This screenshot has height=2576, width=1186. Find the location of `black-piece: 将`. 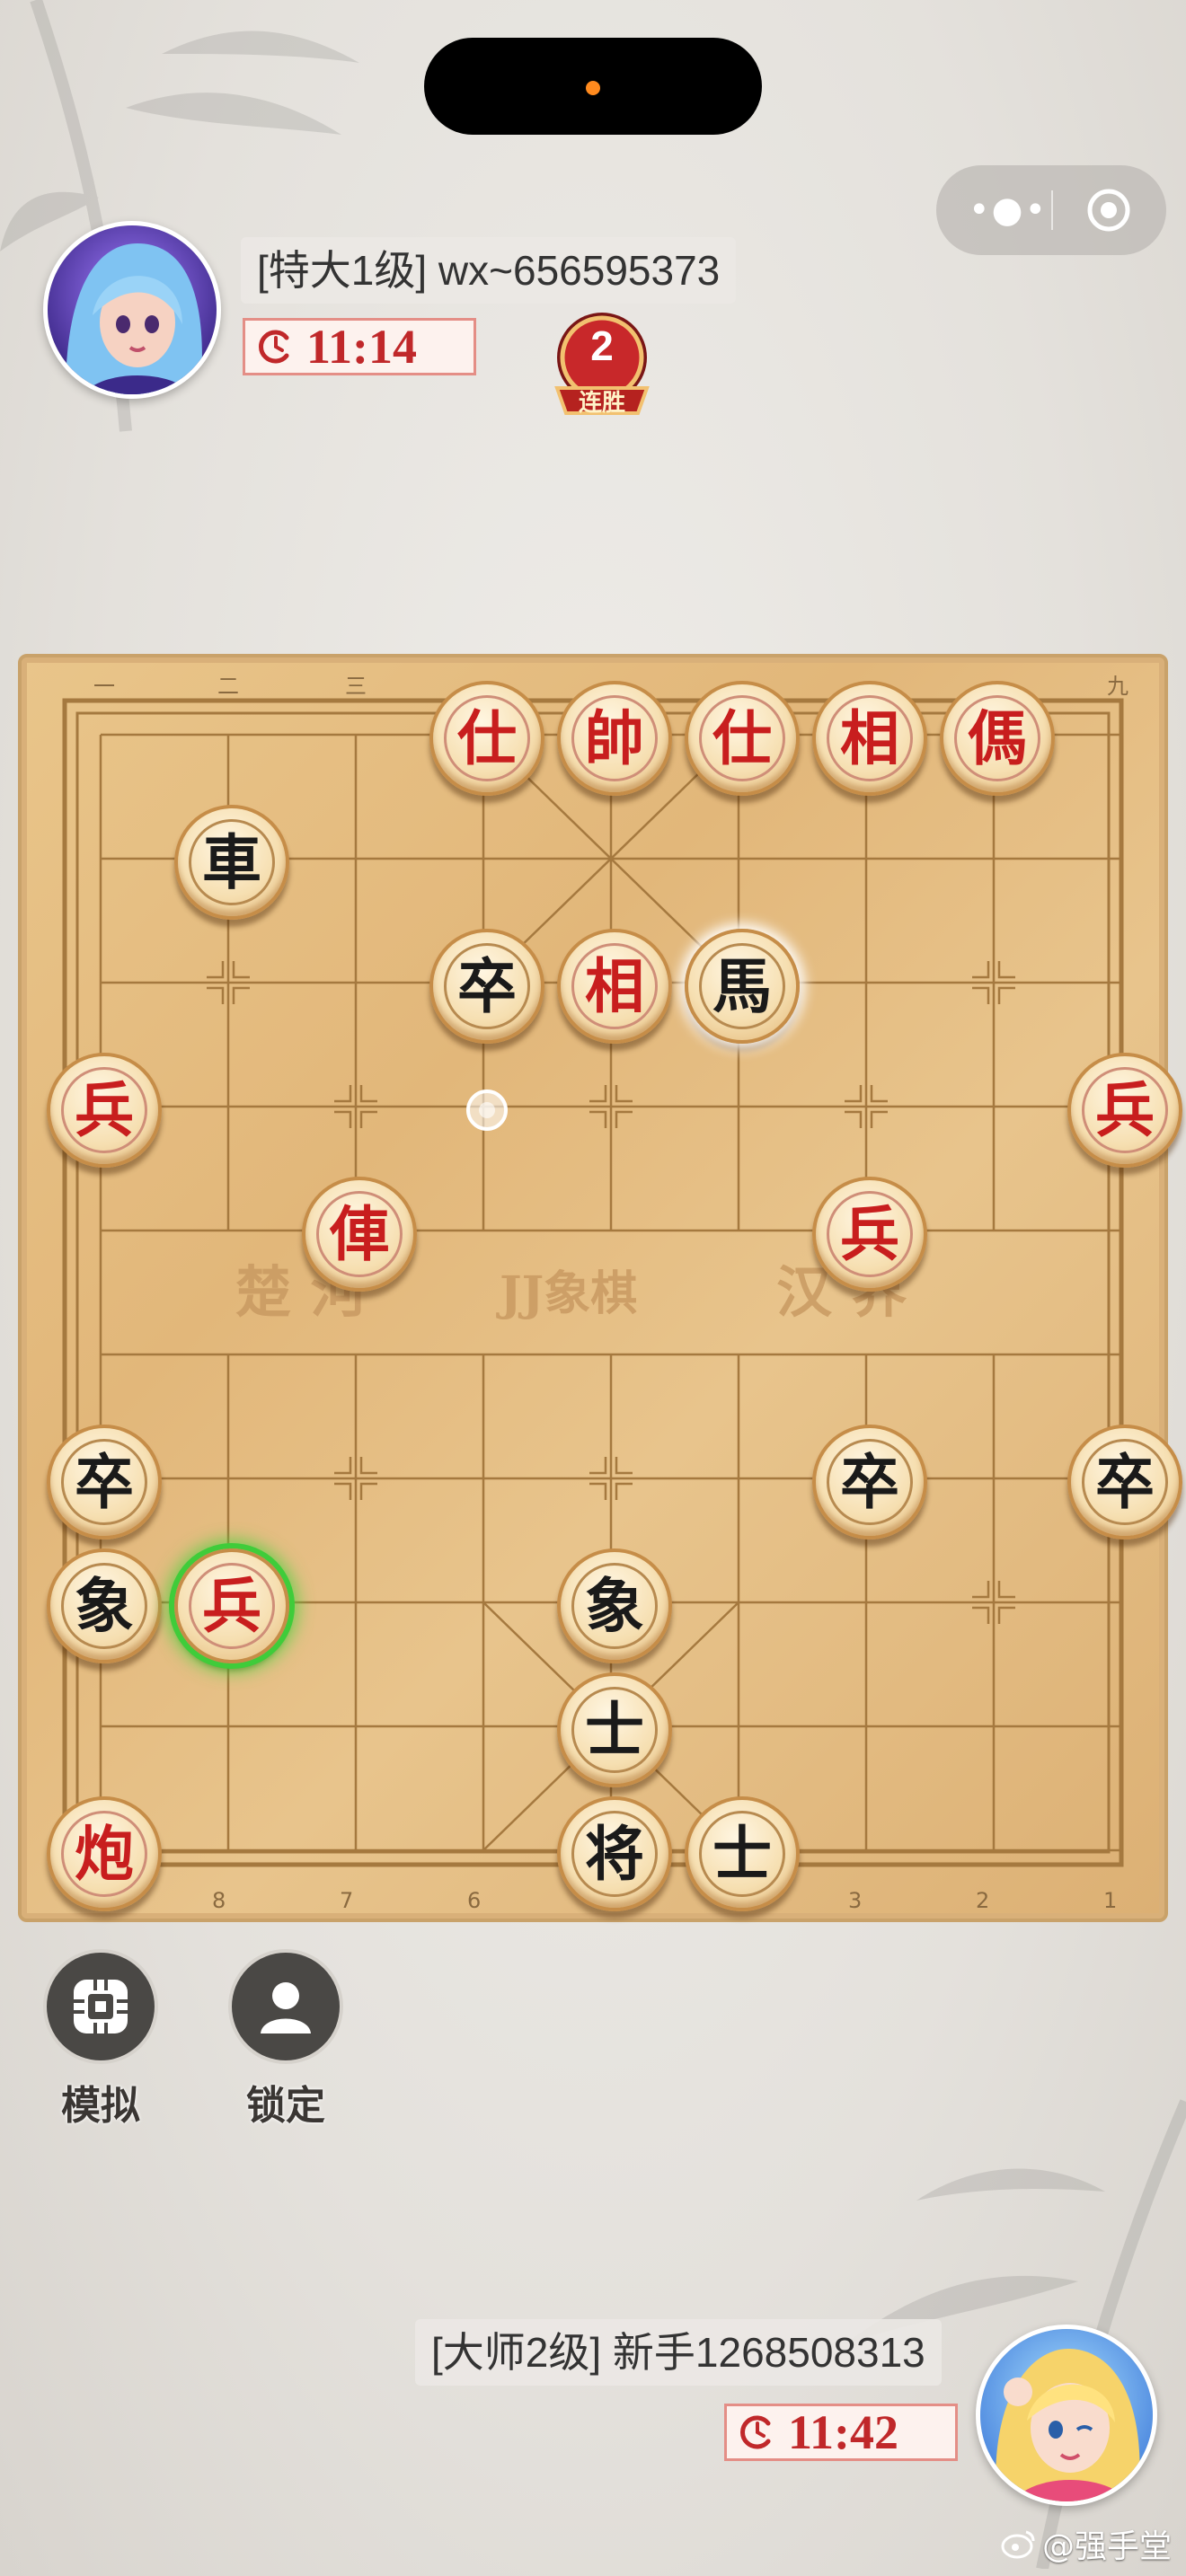

black-piece: 将 is located at coordinates (614, 1853).